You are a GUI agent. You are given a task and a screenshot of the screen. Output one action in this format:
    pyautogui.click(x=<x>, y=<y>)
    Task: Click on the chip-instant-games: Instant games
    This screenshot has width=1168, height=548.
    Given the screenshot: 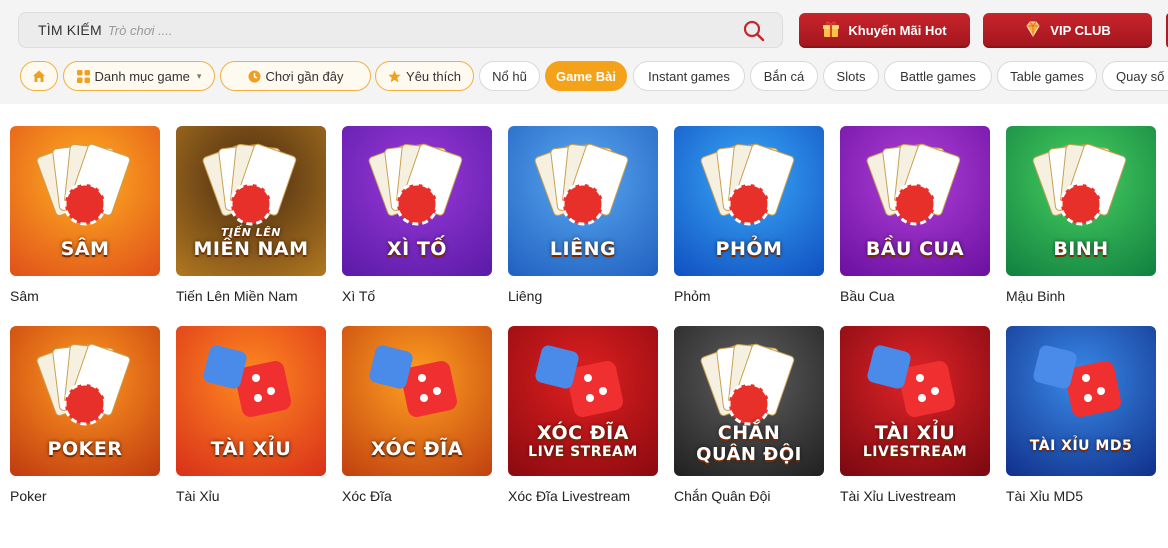 What is the action you would take?
    pyautogui.click(x=689, y=76)
    